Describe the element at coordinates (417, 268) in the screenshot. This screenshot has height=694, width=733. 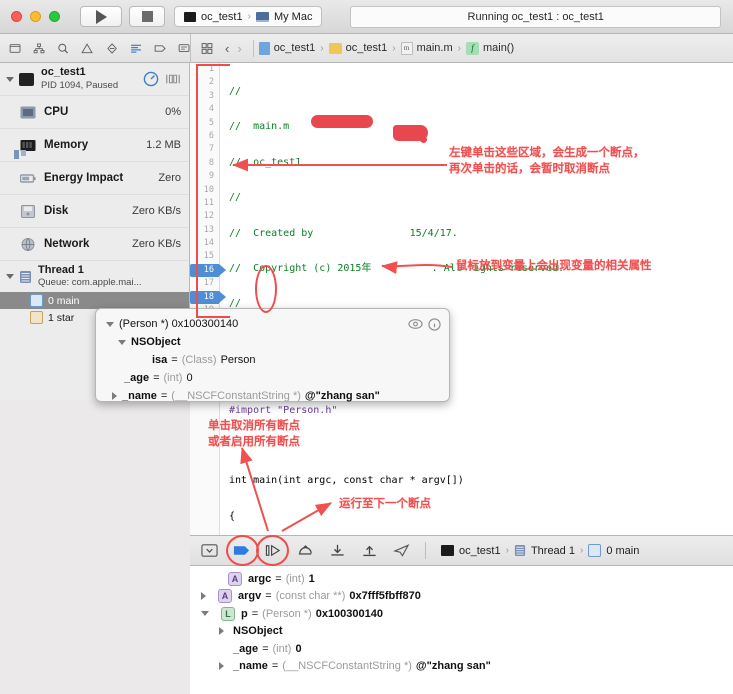
I see `annotation-arrow-hover` at that location.